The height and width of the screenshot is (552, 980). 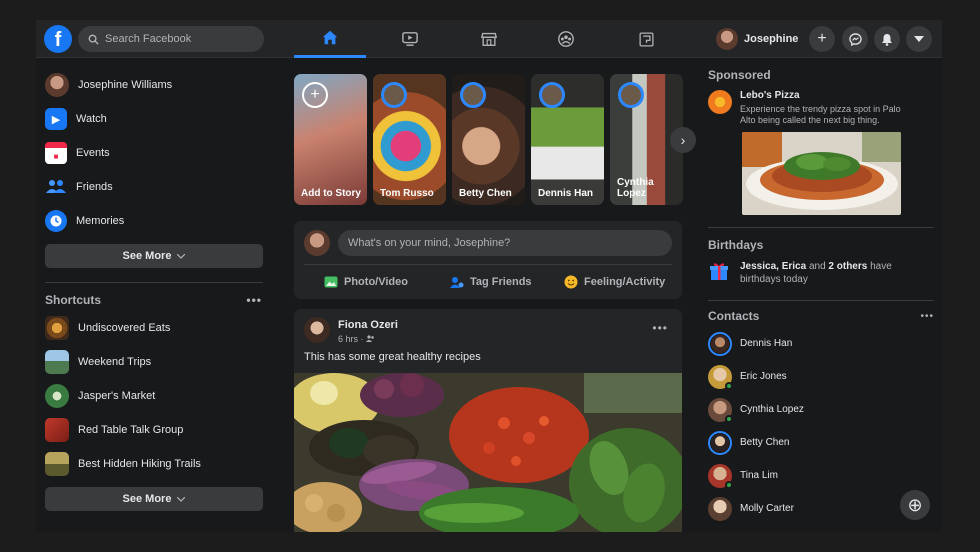 I want to click on chevron-down-icon, so click(x=181, y=256).